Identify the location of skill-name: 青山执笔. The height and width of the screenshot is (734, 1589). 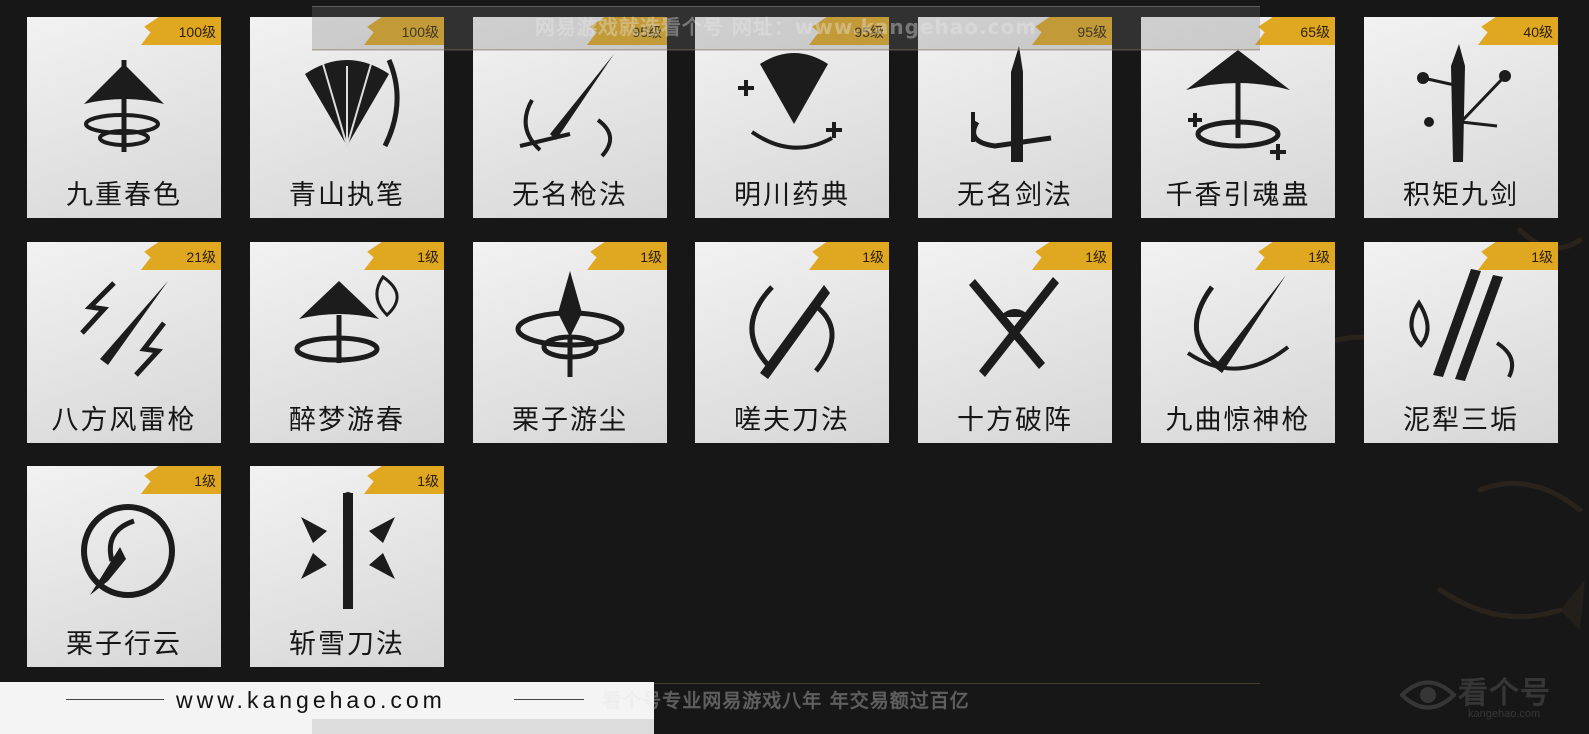
(347, 195).